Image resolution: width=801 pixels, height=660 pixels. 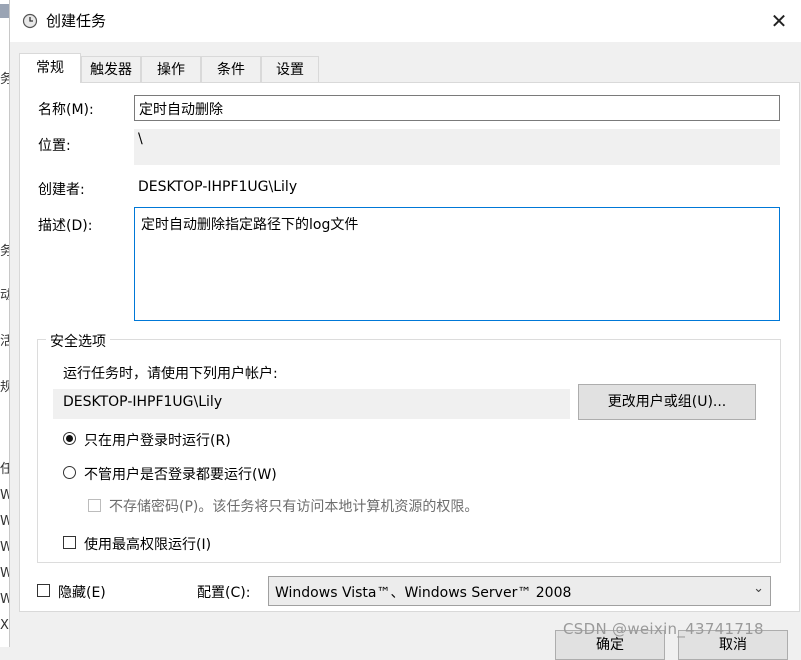 What do you see at coordinates (4, 341) in the screenshot?
I see `background-text-fragment: 活` at bounding box center [4, 341].